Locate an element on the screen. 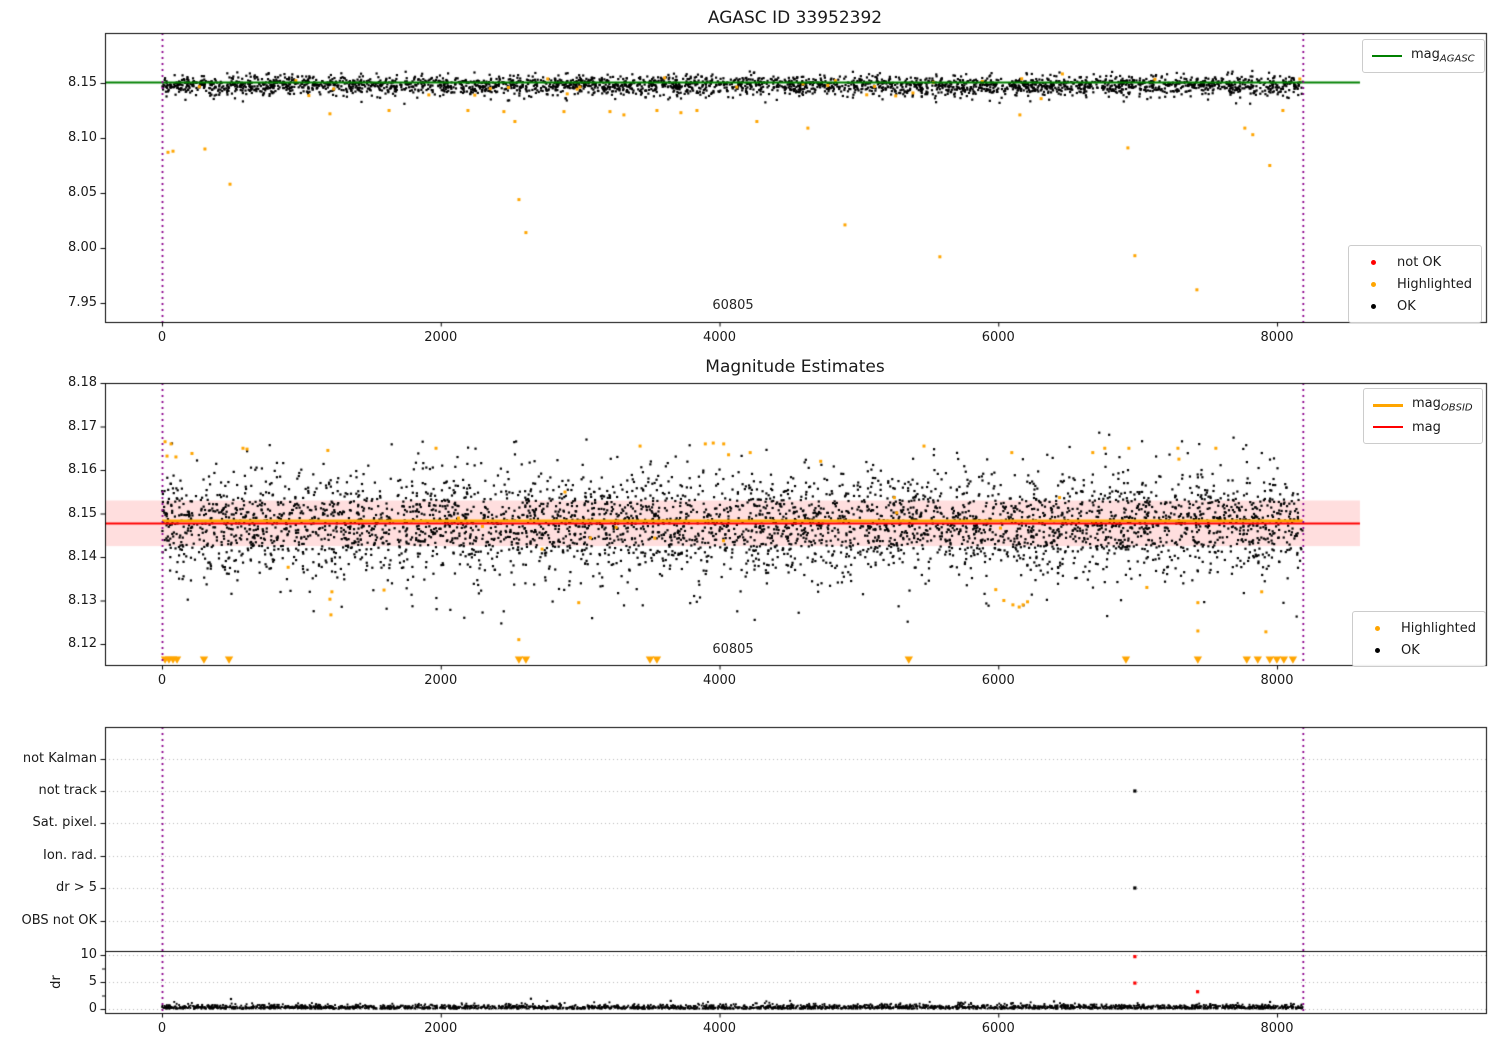 The image size is (1500, 1050). legend-entry: mag is located at coordinates (1422, 427).